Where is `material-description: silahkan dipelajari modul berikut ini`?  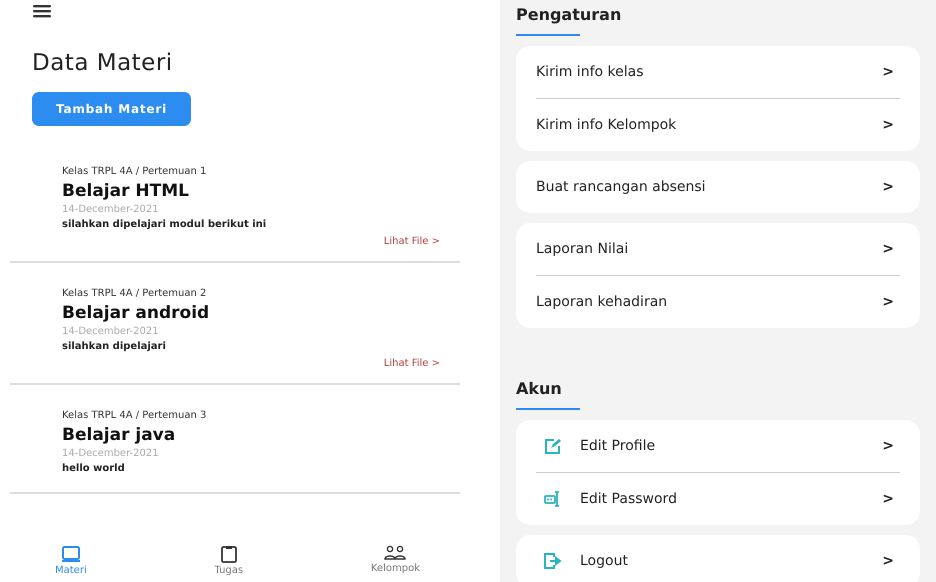
material-description: silahkan dipelajari modul berikut ini is located at coordinates (165, 225).